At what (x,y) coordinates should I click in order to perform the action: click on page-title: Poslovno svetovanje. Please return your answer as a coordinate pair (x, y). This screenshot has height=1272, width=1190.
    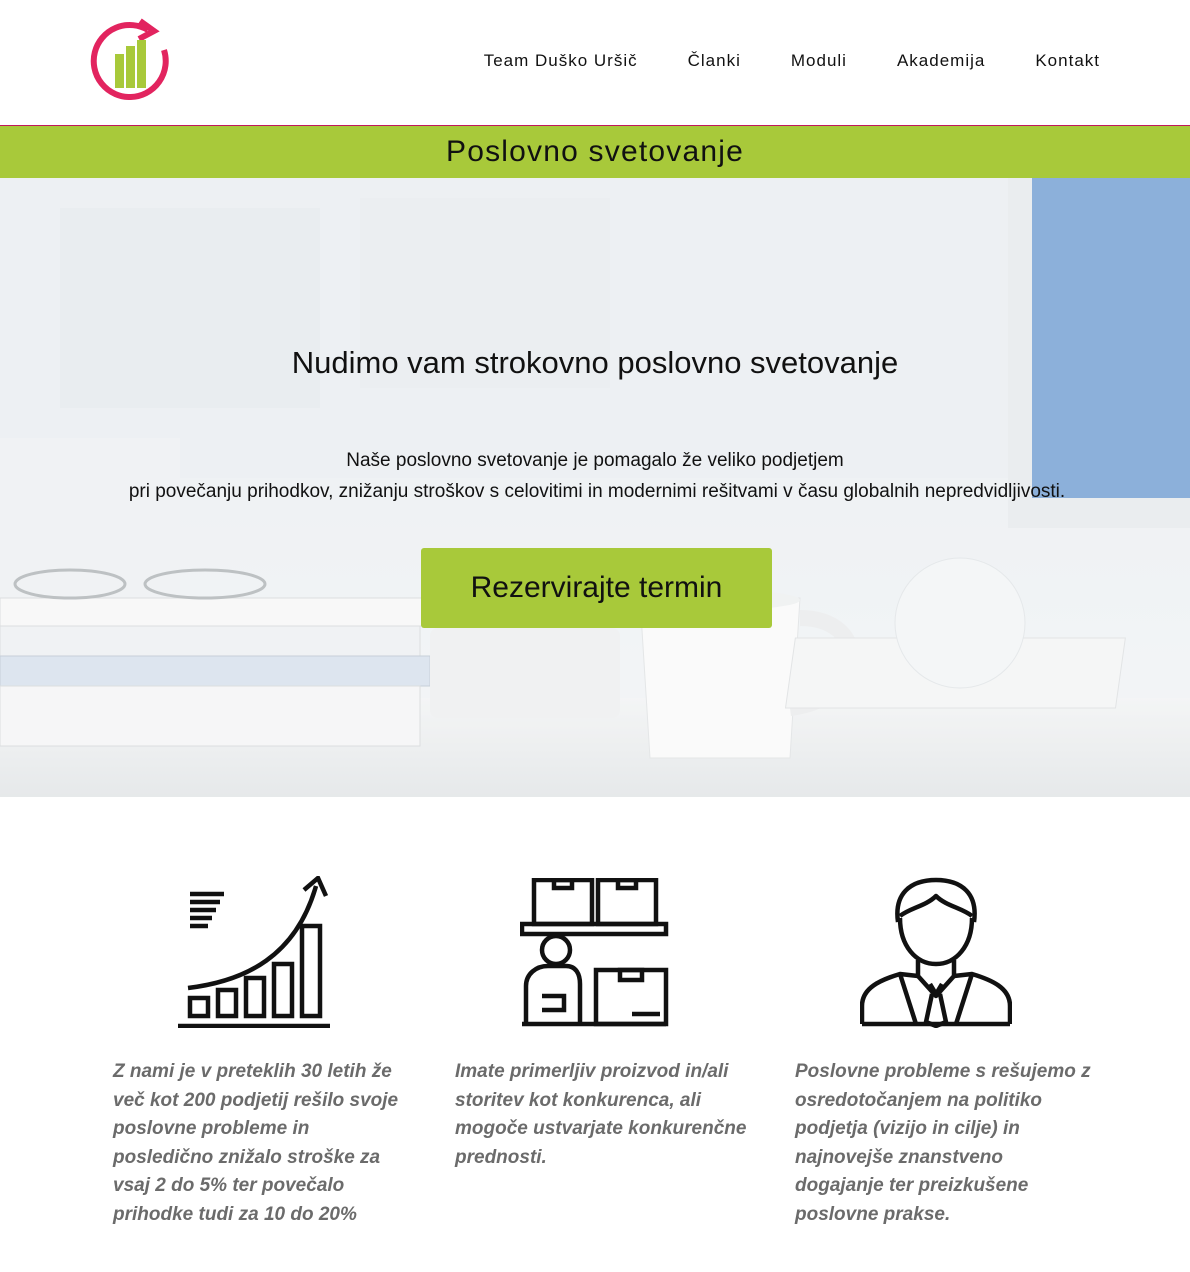
    Looking at the image, I should click on (595, 151).